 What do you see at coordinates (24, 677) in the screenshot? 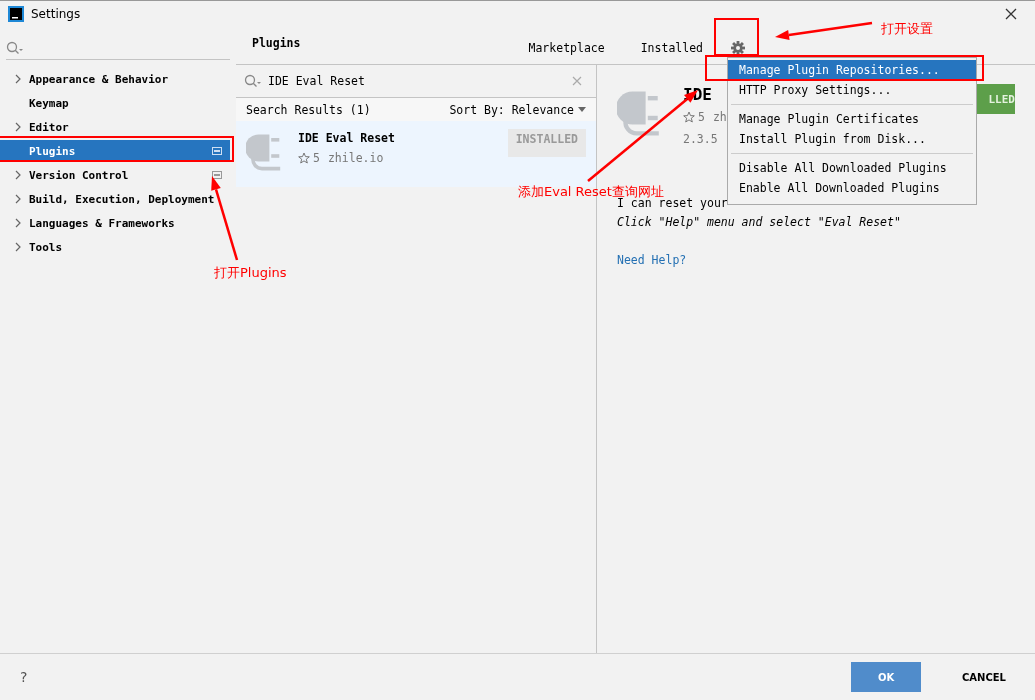
I see `help-button: ?` at bounding box center [24, 677].